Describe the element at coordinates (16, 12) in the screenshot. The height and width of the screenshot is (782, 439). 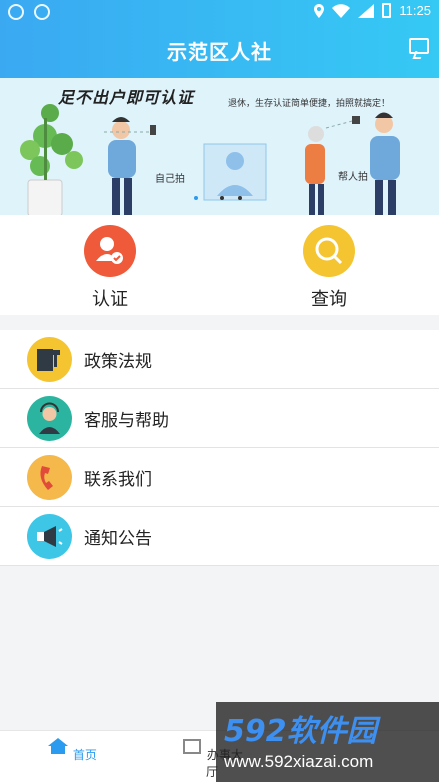
I see `notification-icon` at that location.